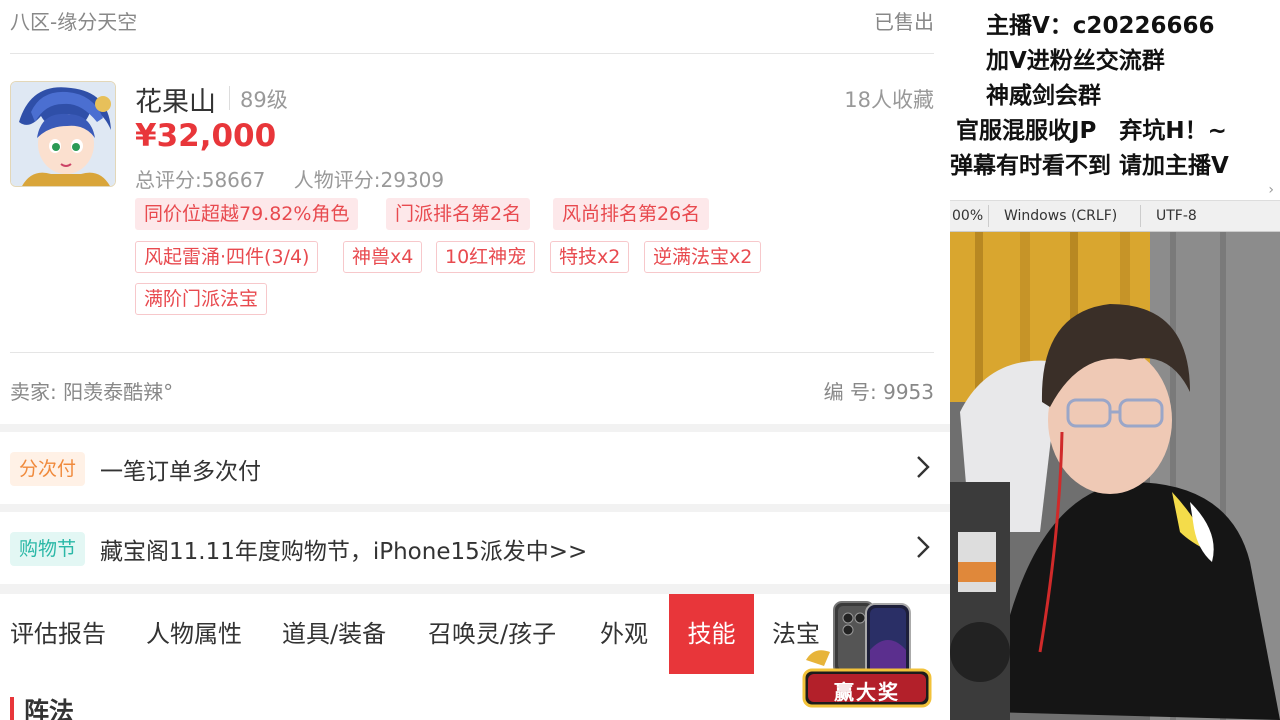  What do you see at coordinates (227, 257) in the screenshot?
I see `tag: 风起雷涌·四件(3/4)` at bounding box center [227, 257].